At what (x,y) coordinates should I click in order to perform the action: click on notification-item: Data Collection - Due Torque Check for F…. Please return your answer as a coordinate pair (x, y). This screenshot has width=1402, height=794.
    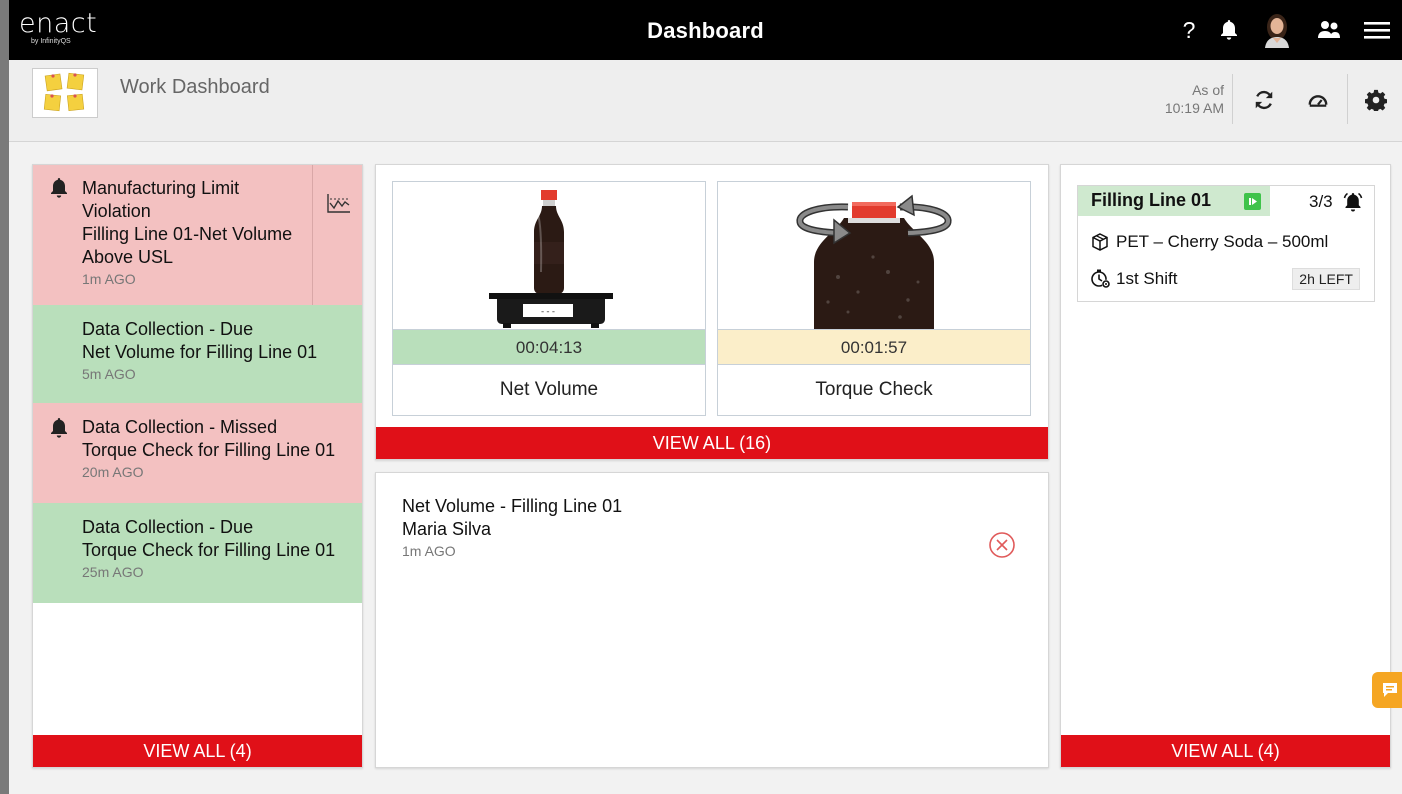
    Looking at the image, I should click on (197, 553).